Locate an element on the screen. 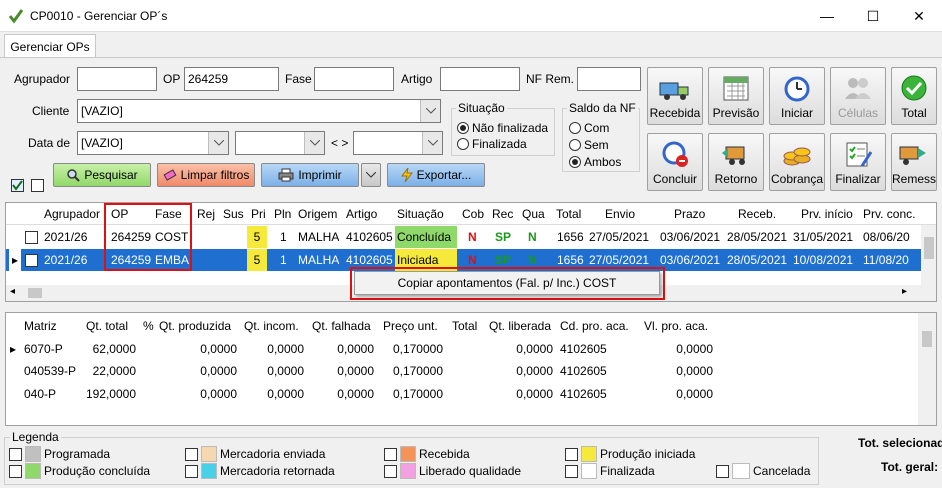  col-cob: Cob is located at coordinates (473, 214).